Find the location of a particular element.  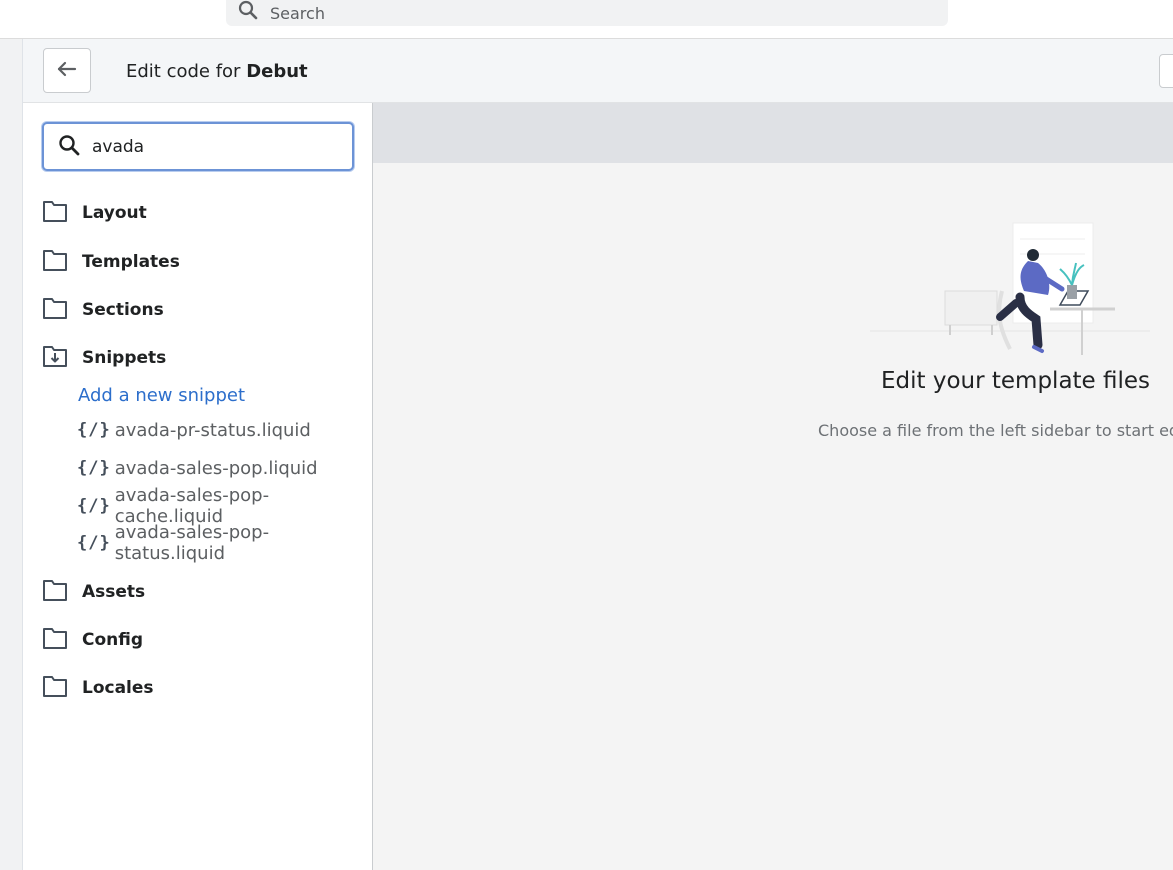

page-title-prefix: Edit code for is located at coordinates (183, 71).